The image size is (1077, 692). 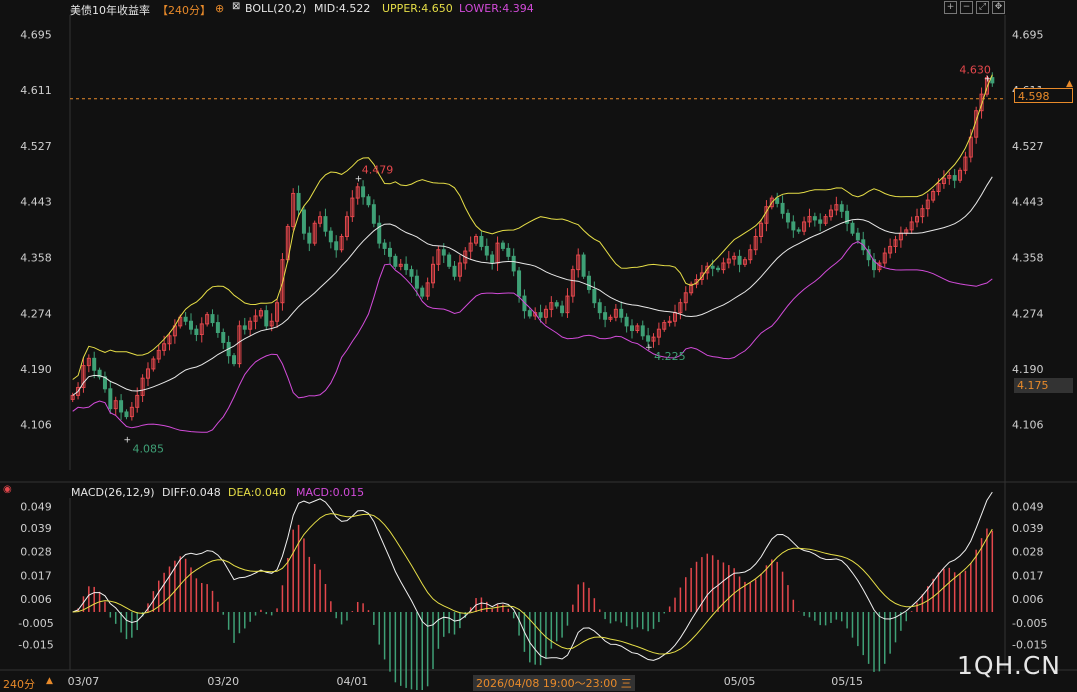 What do you see at coordinates (1028, 599) in the screenshot?
I see `macd-tick-right: 0.006` at bounding box center [1028, 599].